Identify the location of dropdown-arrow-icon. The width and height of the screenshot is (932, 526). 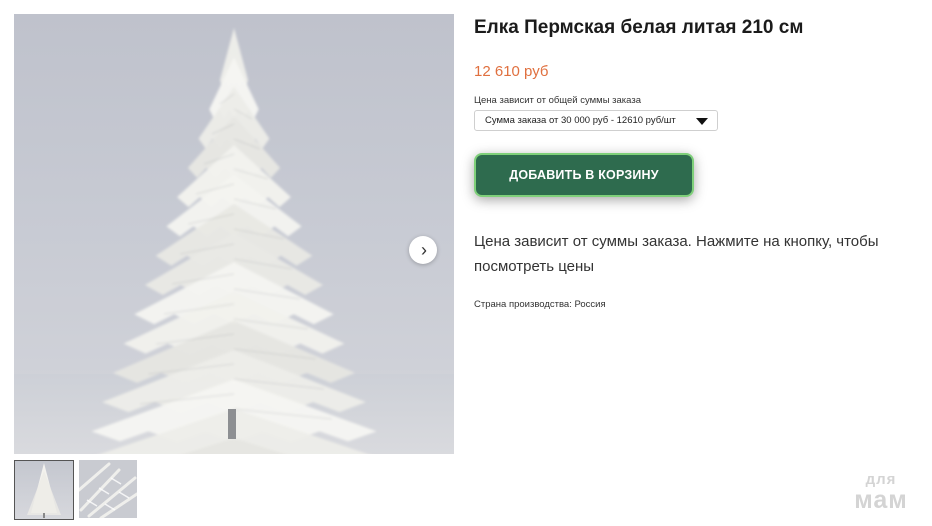
(702, 121).